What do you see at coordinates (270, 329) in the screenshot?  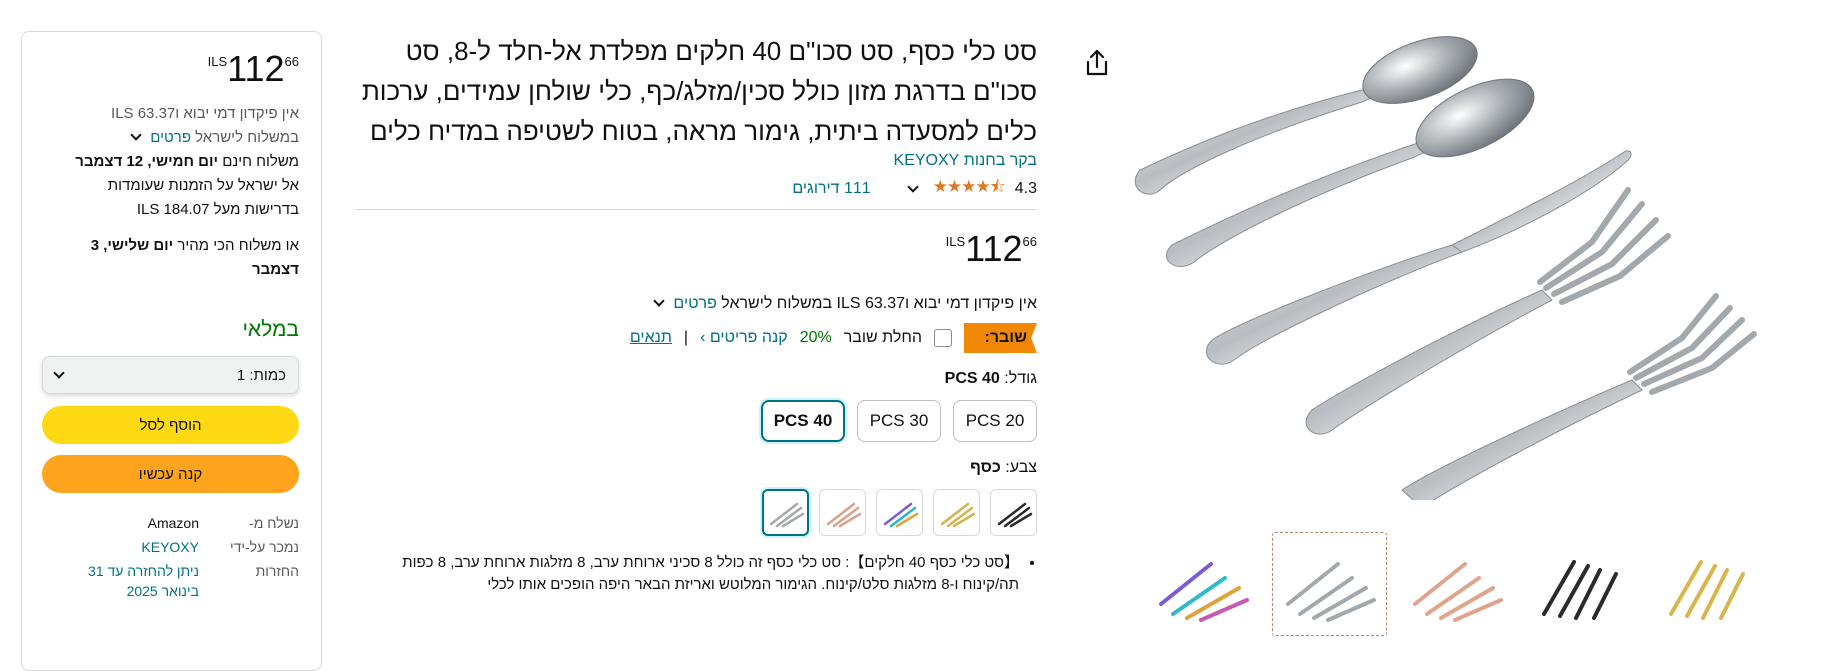 I see `in-stock-label: במלאי` at bounding box center [270, 329].